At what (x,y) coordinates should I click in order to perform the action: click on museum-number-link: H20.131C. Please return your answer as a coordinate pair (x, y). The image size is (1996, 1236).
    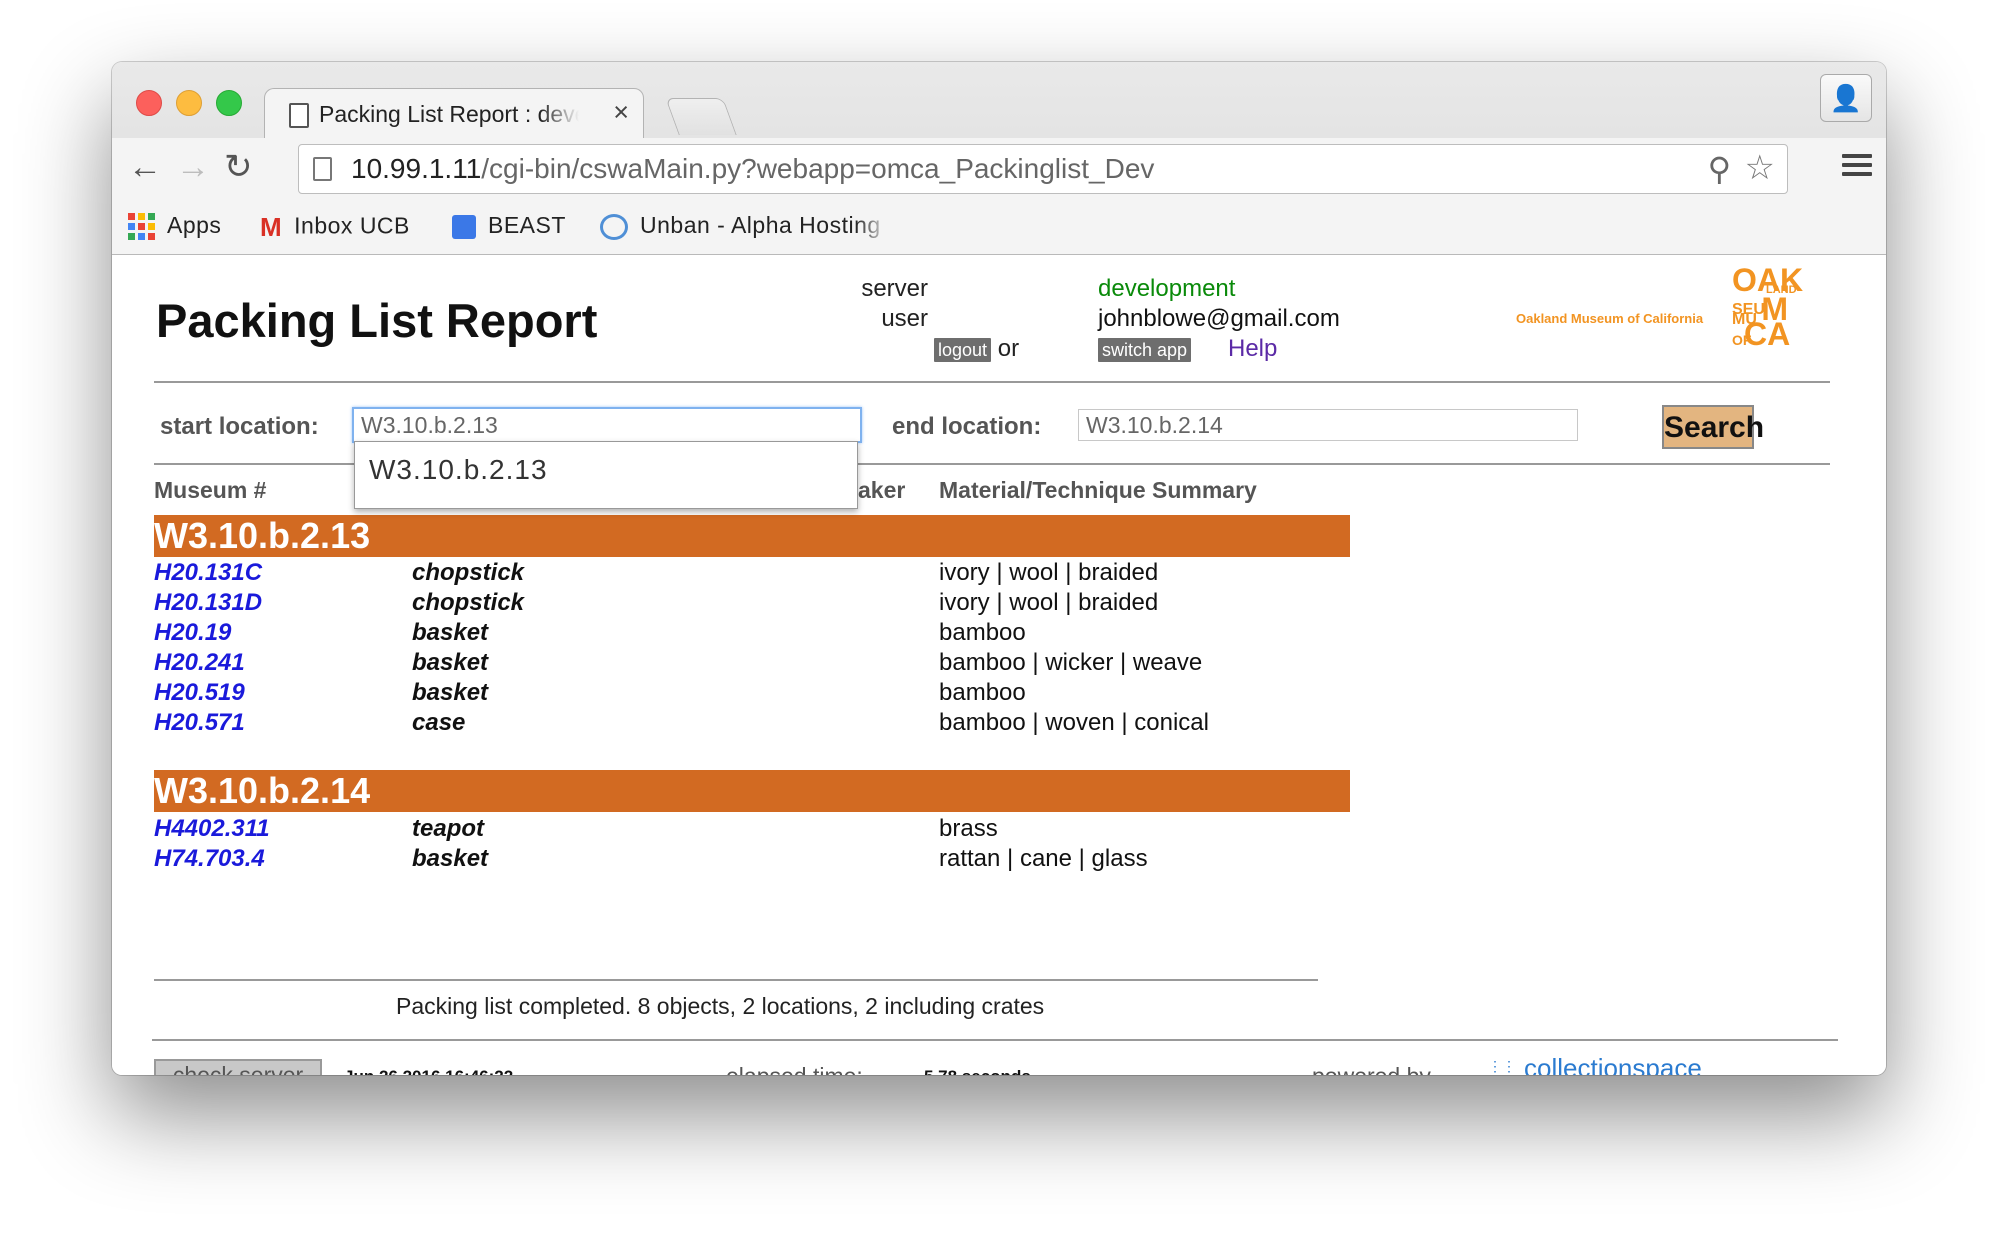
    Looking at the image, I should click on (208, 573).